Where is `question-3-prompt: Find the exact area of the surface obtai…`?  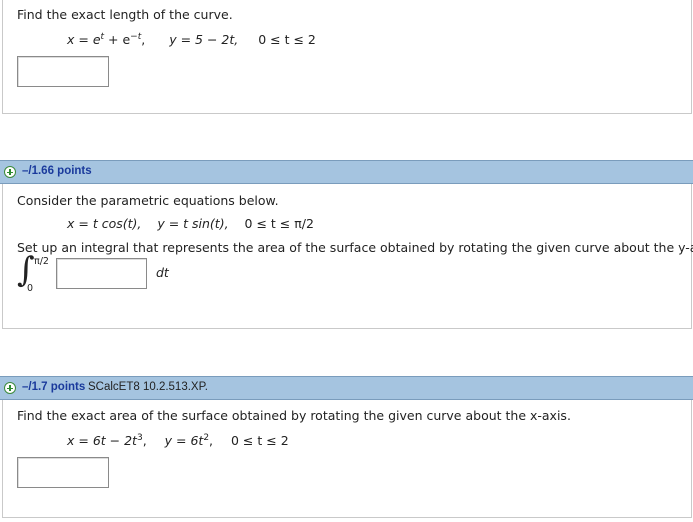 question-3-prompt: Find the exact area of the surface obtai… is located at coordinates (294, 415).